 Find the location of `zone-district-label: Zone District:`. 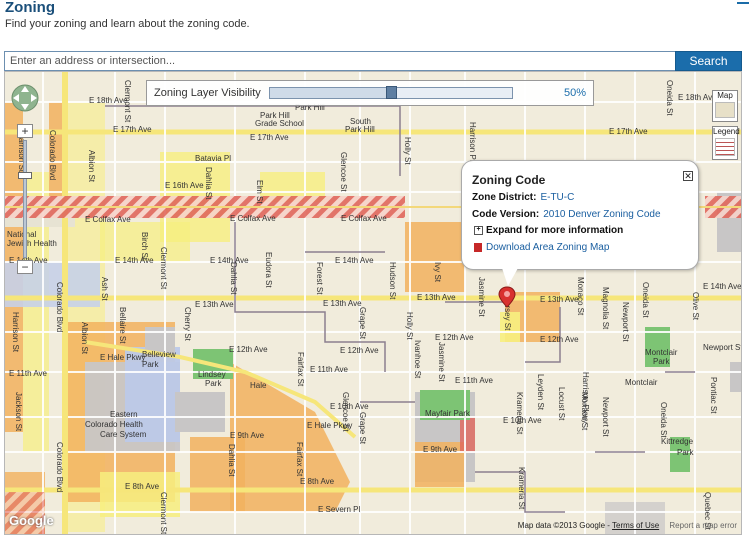

zone-district-label: Zone District: is located at coordinates (504, 197).